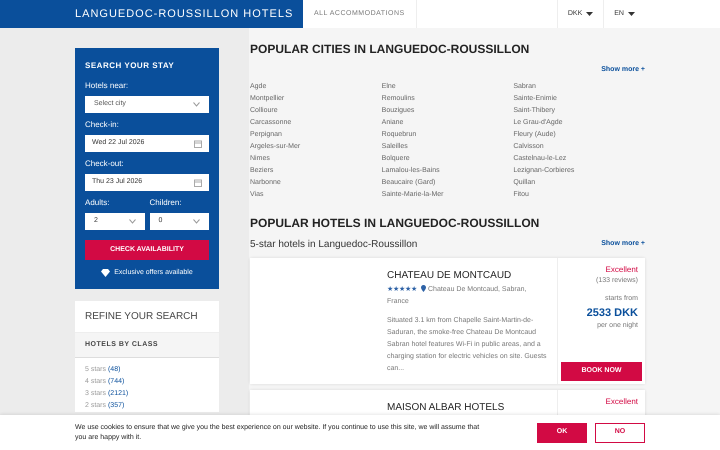 Image resolution: width=720 pixels, height=450 pixels. Describe the element at coordinates (107, 86) in the screenshot. I see `field-label: Hotels near:` at that location.